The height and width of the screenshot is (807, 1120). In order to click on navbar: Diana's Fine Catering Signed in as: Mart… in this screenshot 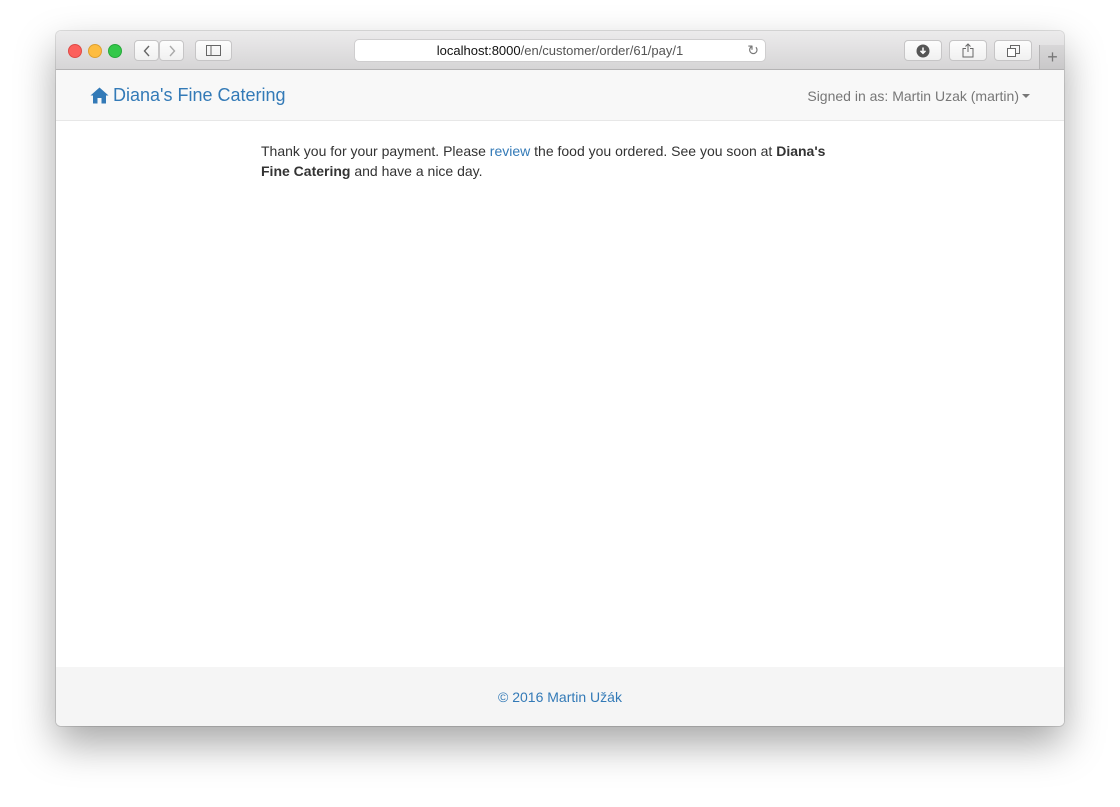, I will do `click(560, 95)`.